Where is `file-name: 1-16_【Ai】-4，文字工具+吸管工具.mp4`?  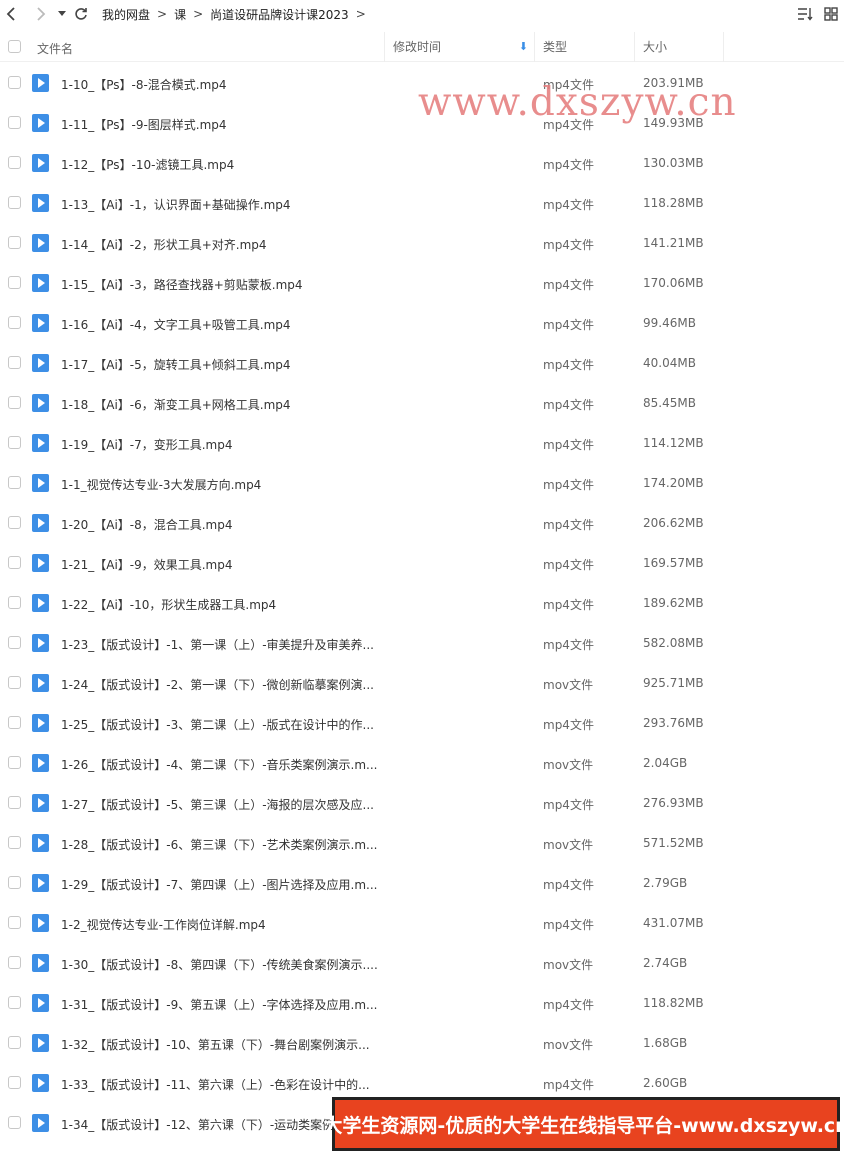
file-name: 1-16_【Ai】-4，文字工具+吸管工具.mp4 is located at coordinates (176, 324).